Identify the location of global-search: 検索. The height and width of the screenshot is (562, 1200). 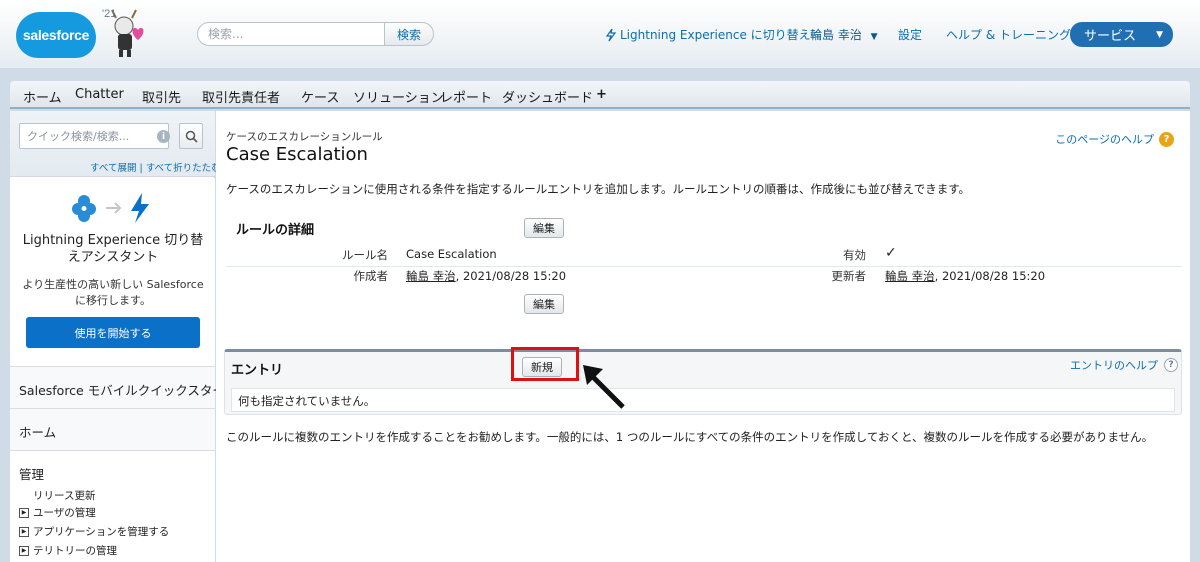
(315, 34).